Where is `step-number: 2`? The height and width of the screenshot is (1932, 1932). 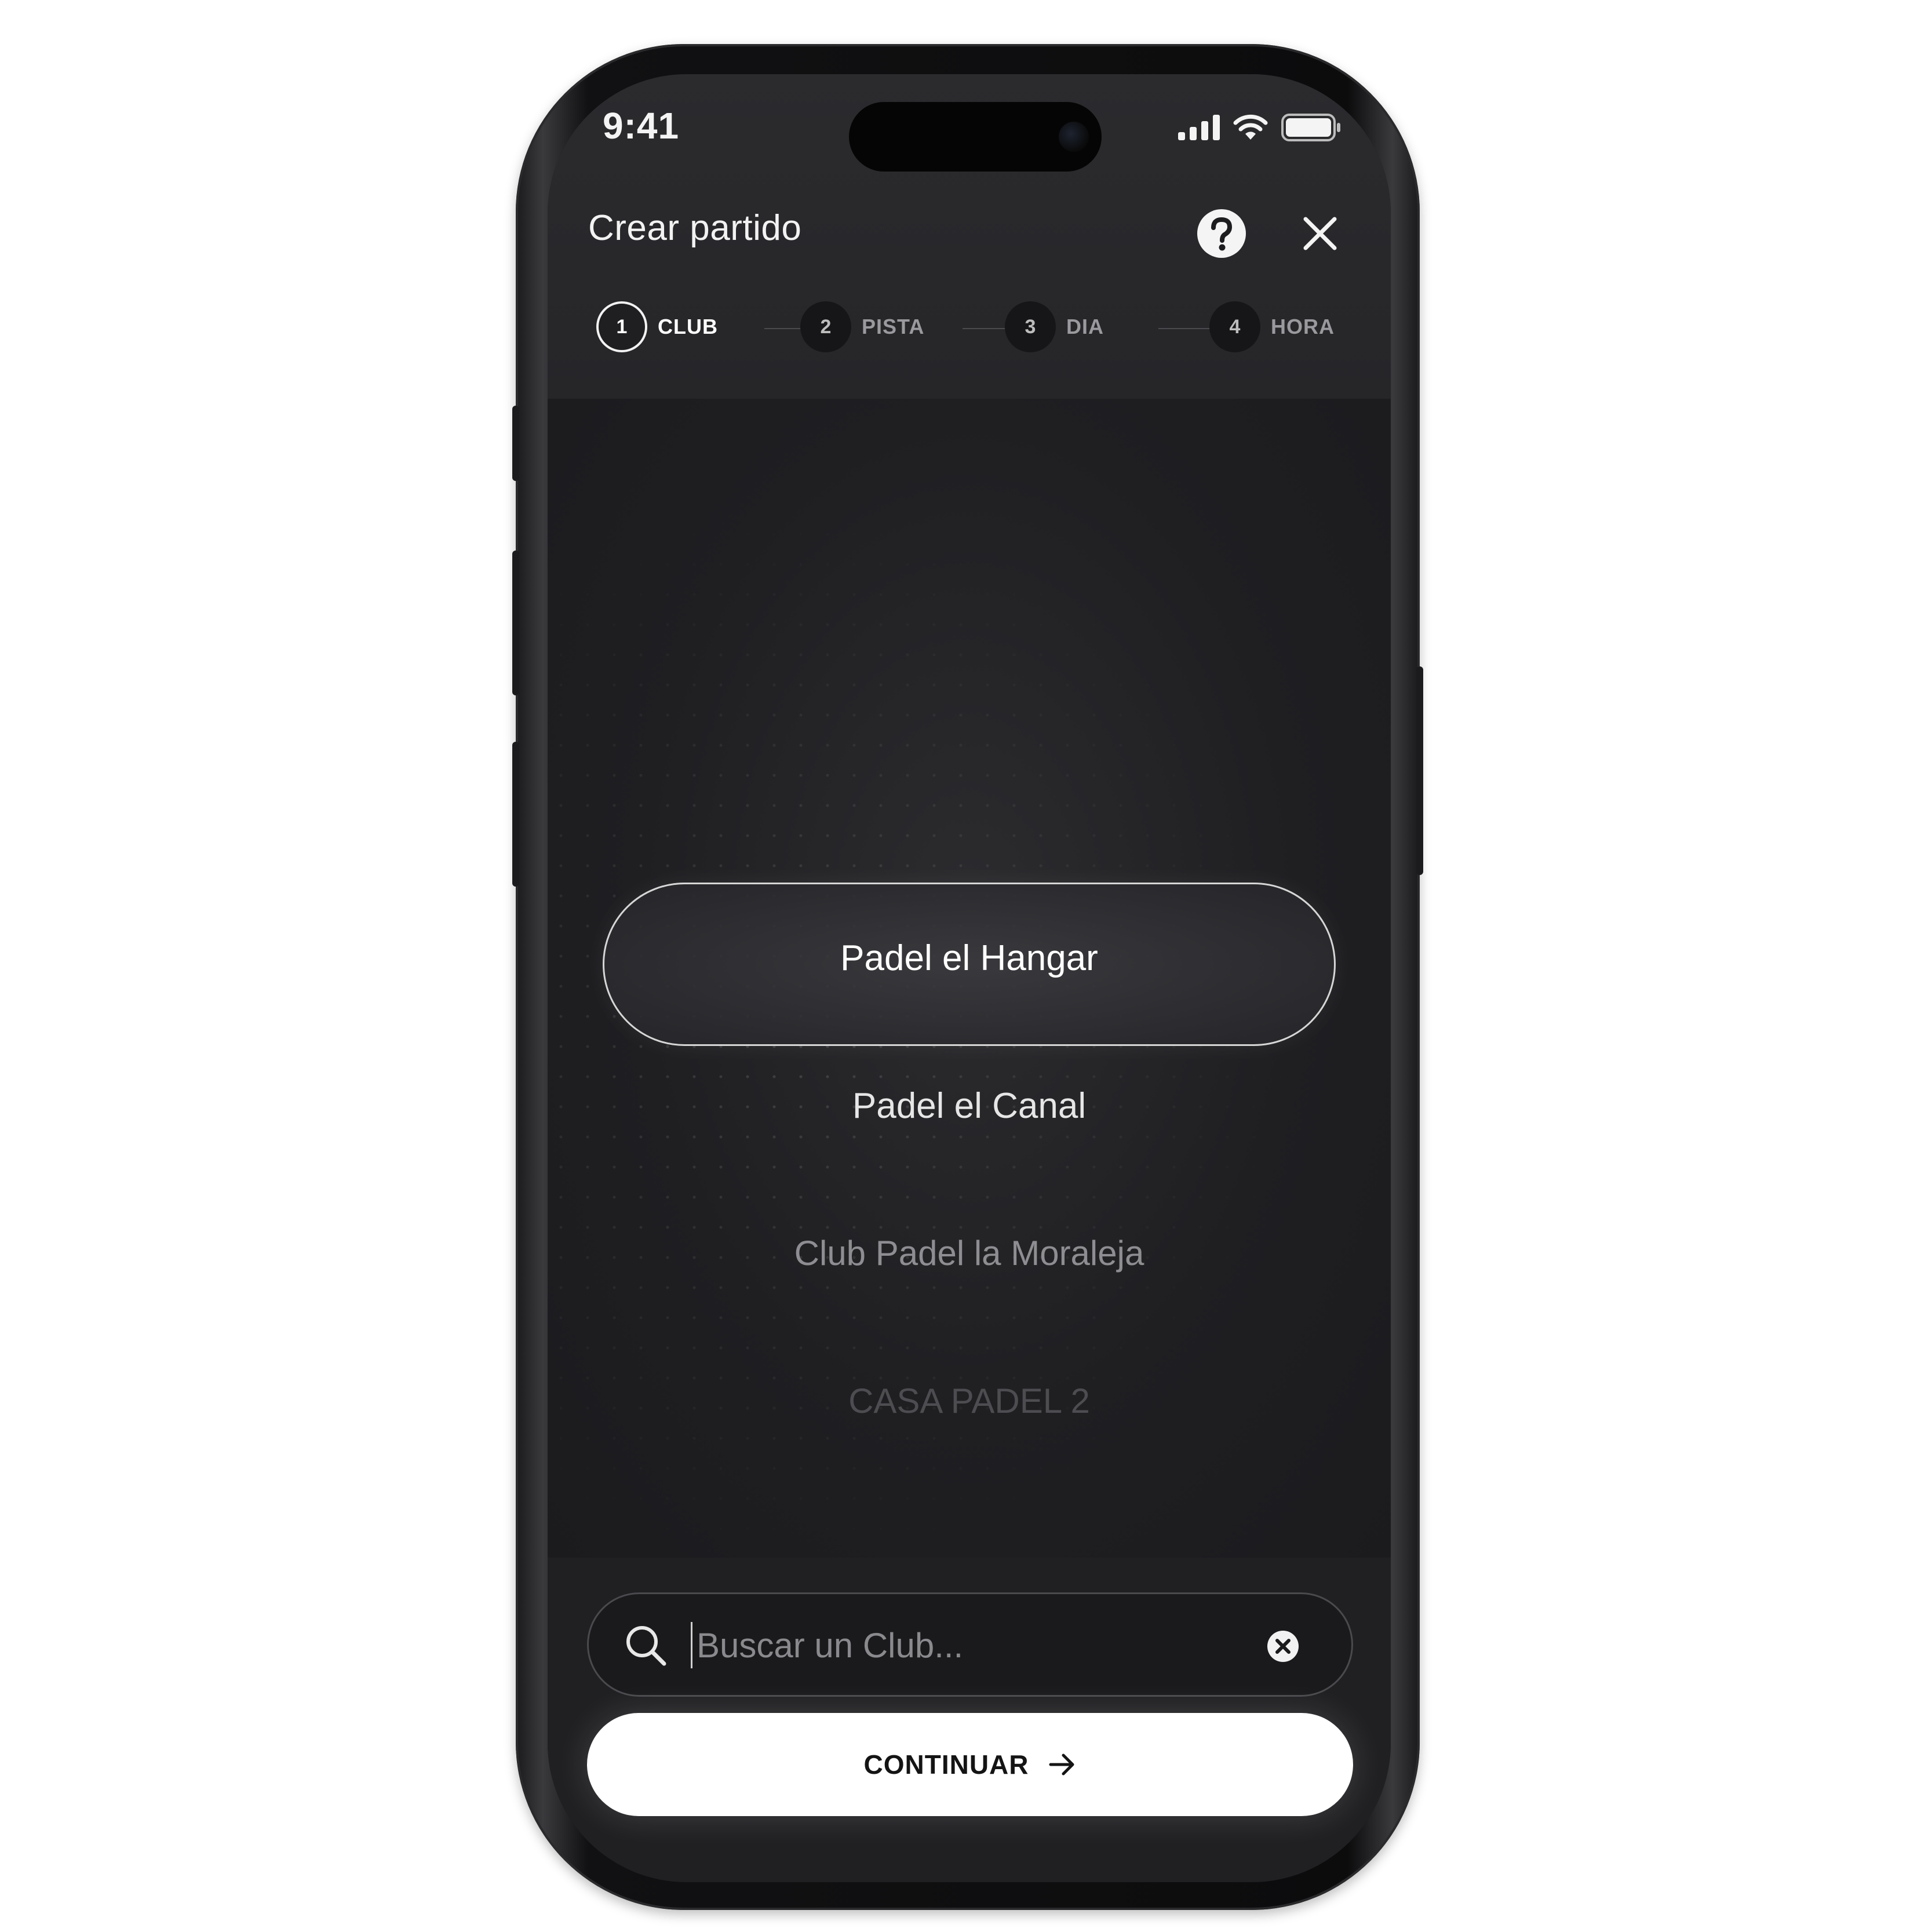 step-number: 2 is located at coordinates (826, 326).